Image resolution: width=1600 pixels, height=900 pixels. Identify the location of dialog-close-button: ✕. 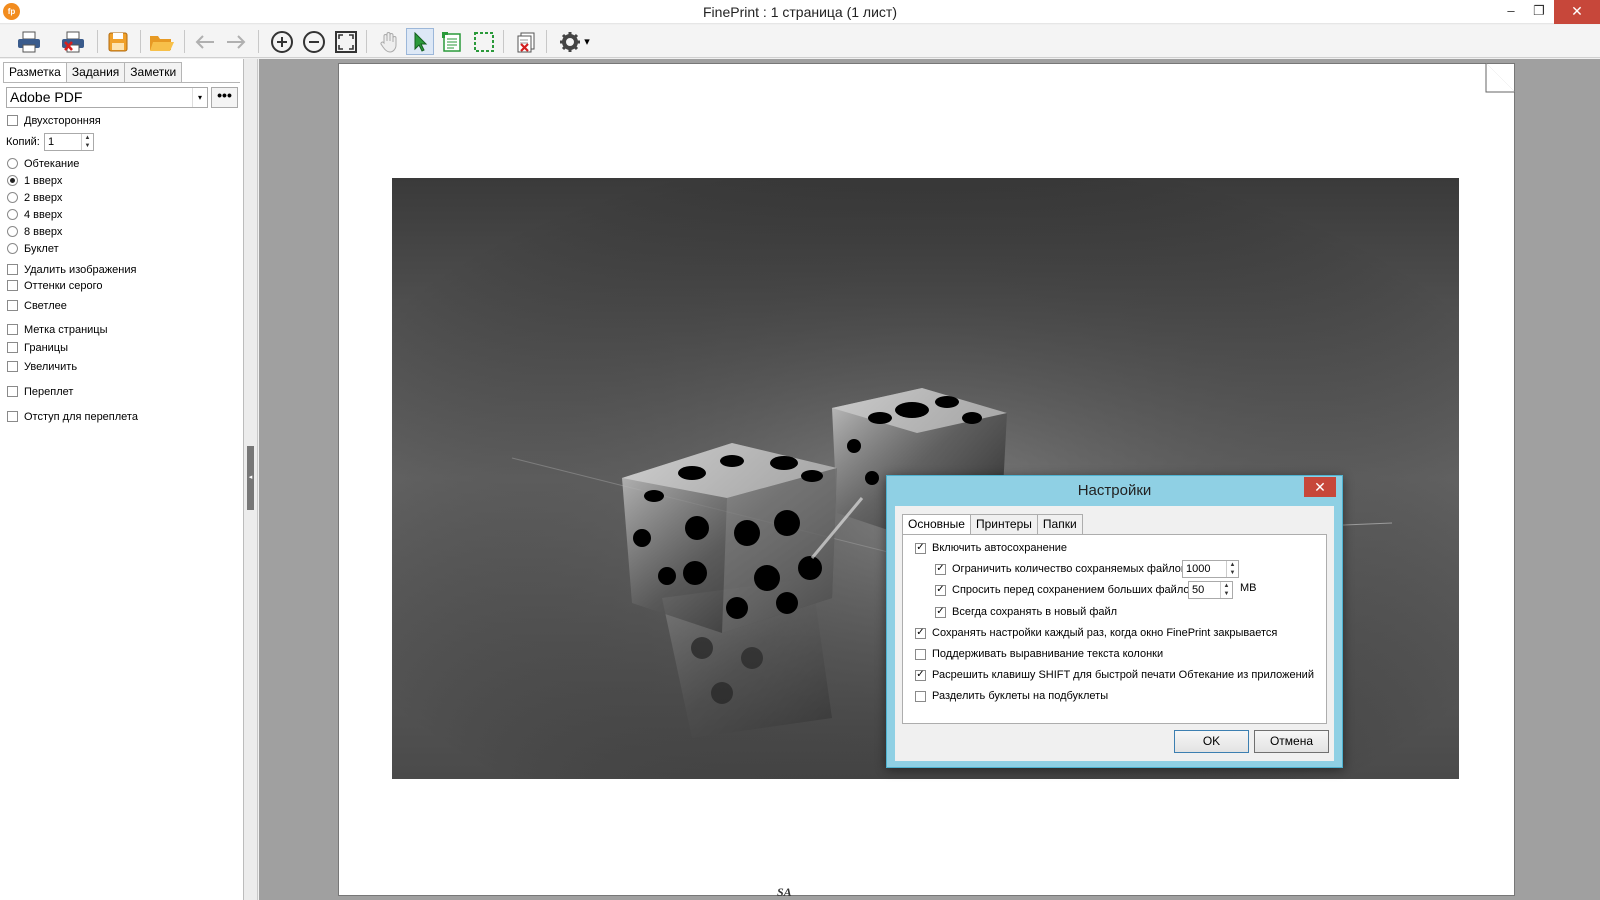
(1320, 487).